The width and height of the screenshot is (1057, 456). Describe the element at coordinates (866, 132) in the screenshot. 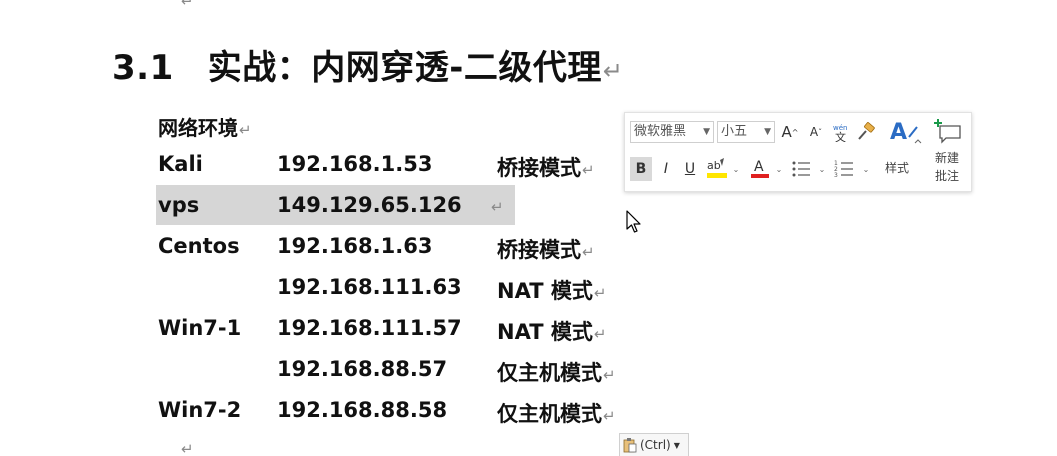

I see `format-painter-icon` at that location.